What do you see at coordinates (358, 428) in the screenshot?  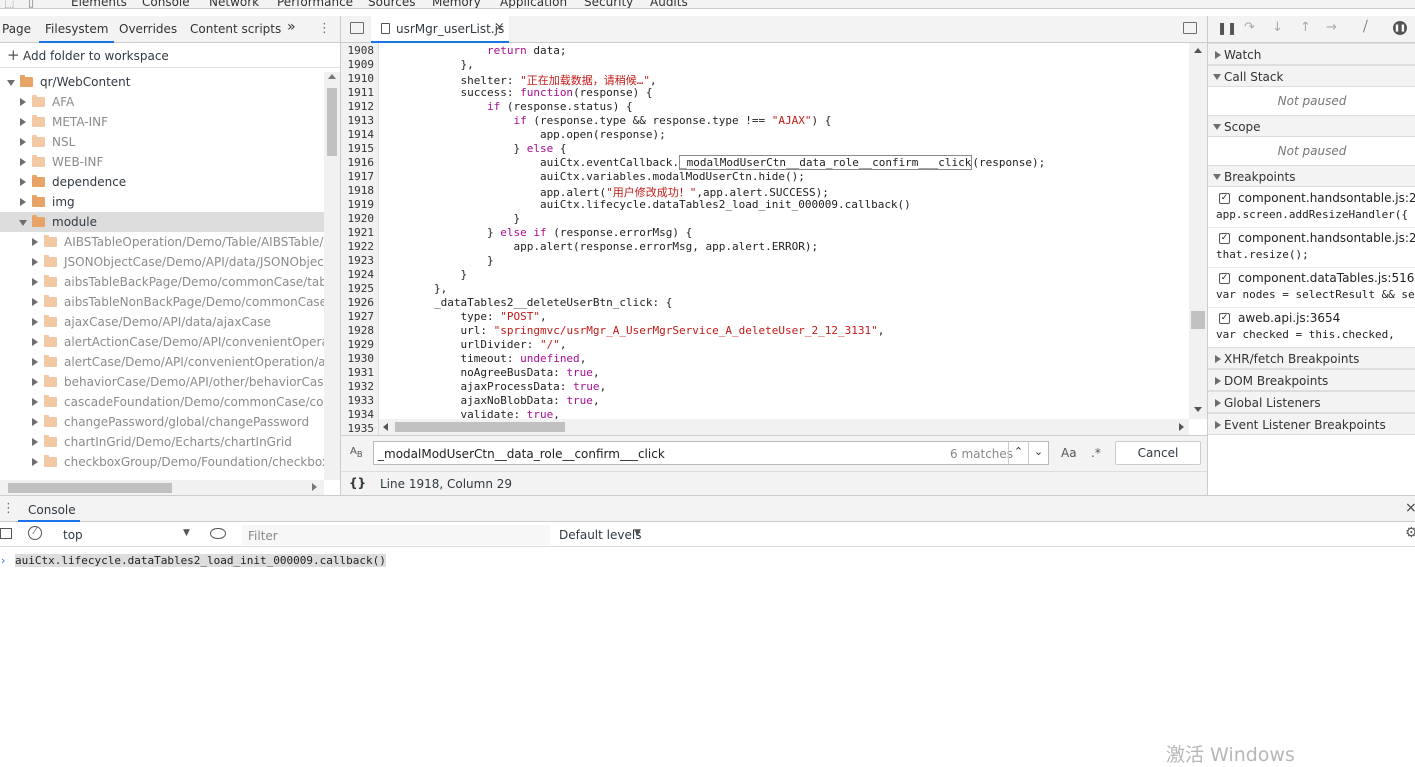 I see `line-number: 1935` at bounding box center [358, 428].